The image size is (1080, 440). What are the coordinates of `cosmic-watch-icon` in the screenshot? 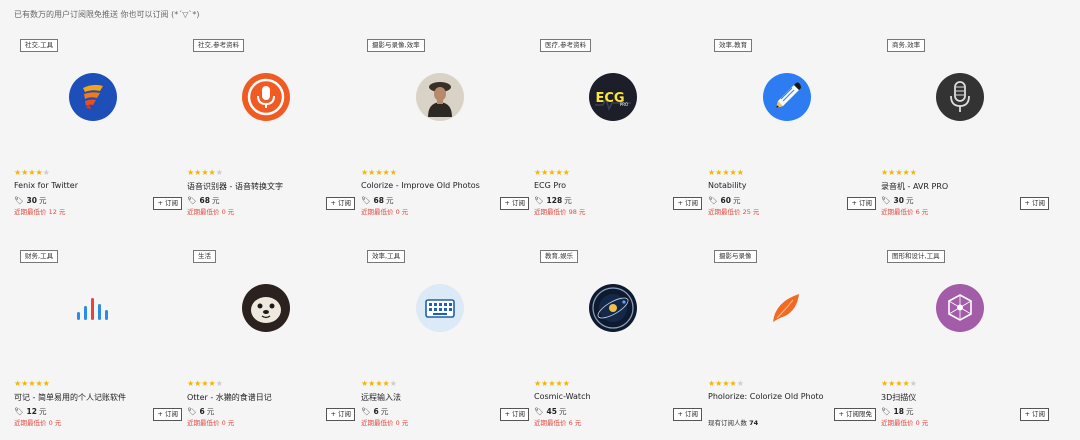 It's located at (613, 308).